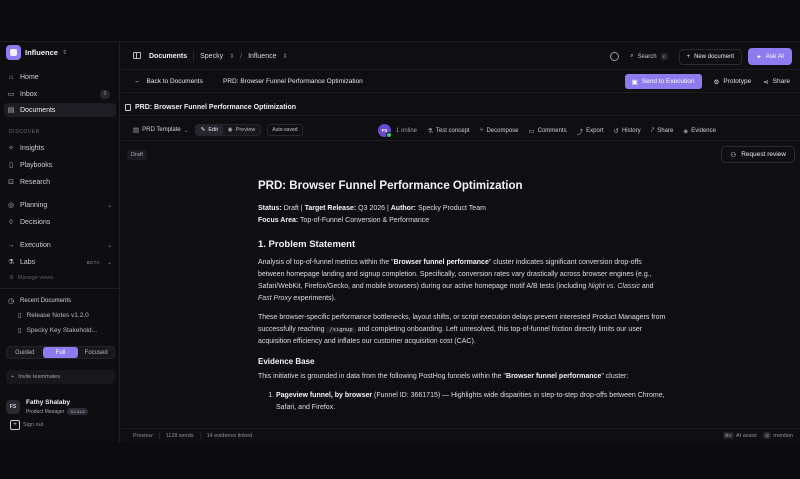 The height and width of the screenshot is (479, 800). I want to click on sidebar-item-documents: ▤ Documents, so click(60, 110).